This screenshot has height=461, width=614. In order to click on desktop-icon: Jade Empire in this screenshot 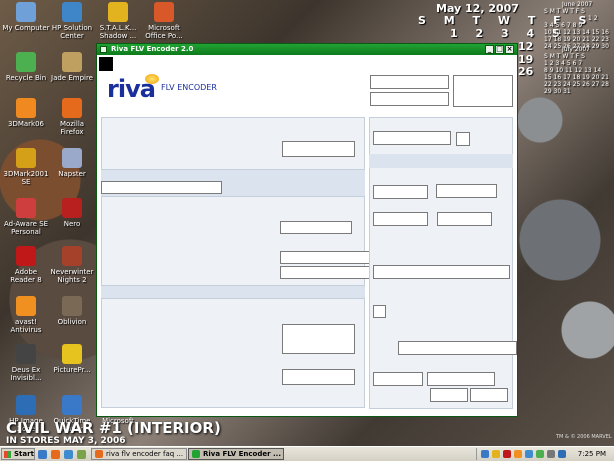, I will do `click(72, 67)`.